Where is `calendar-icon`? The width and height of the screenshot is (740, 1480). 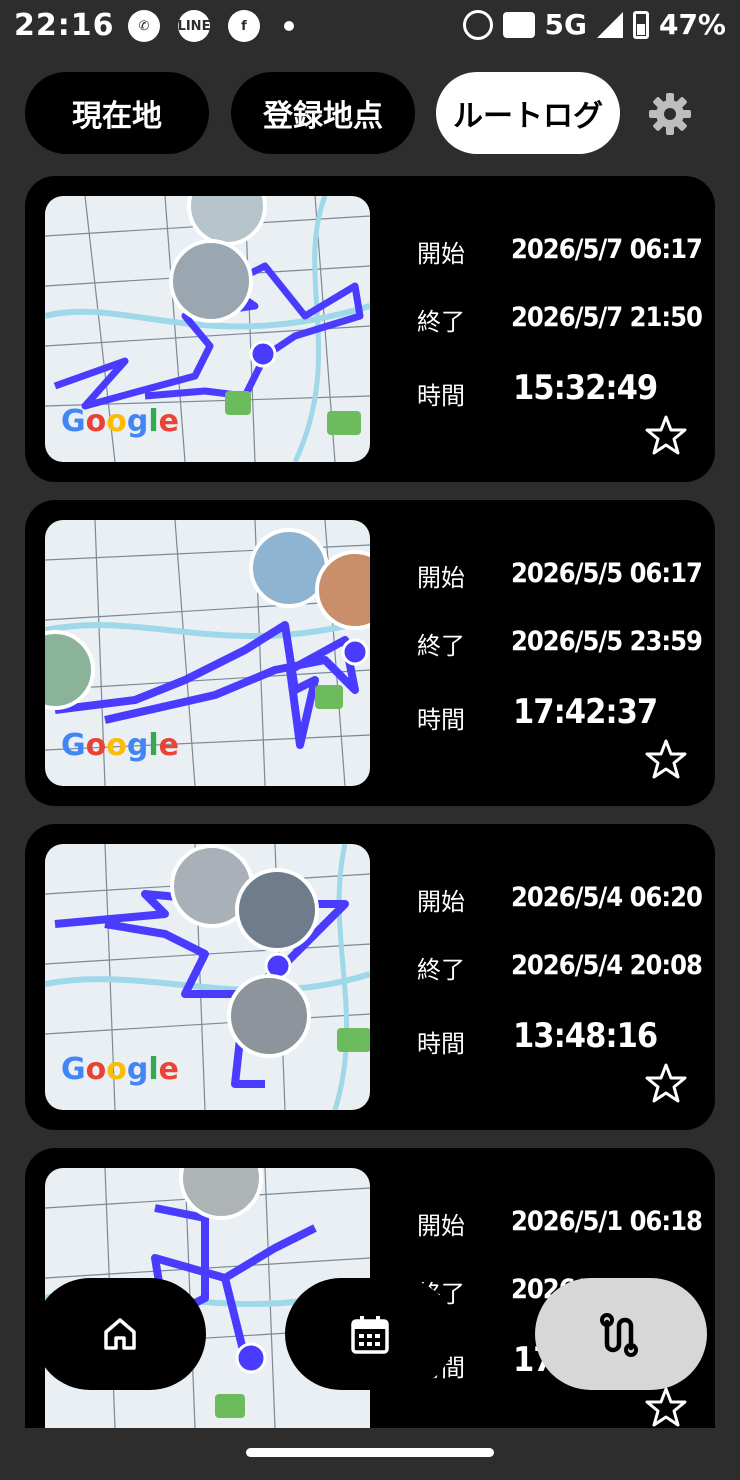
calendar-icon is located at coordinates (370, 1335).